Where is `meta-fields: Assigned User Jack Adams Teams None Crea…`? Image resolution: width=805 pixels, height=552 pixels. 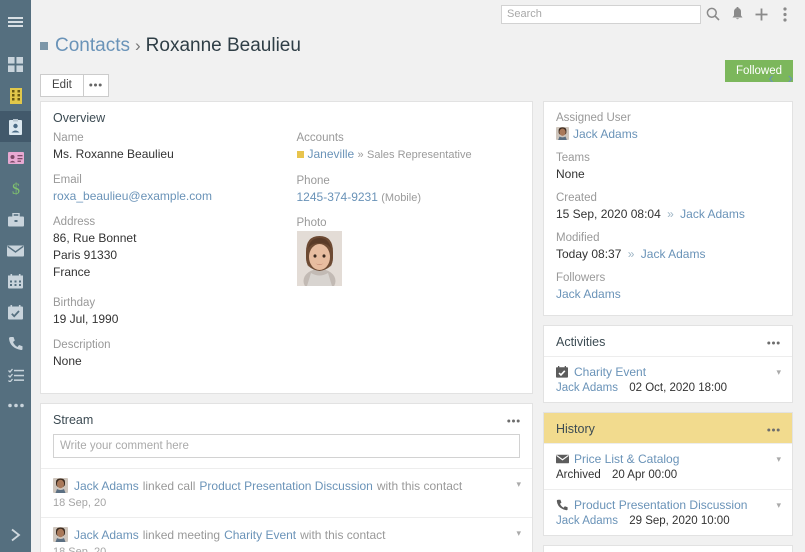
meta-fields: Assigned User Jack Adams Teams None Crea… is located at coordinates (668, 208).